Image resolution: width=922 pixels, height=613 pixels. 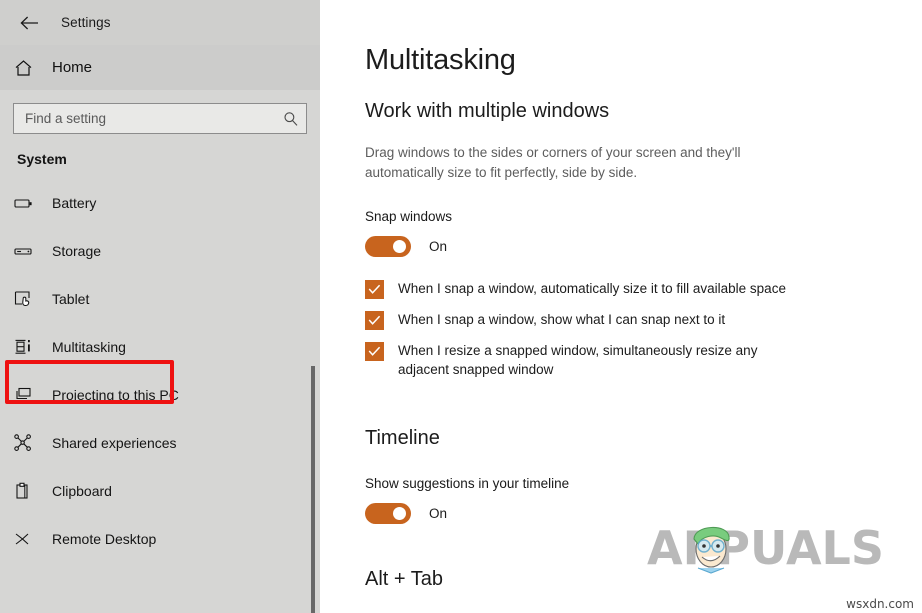 What do you see at coordinates (27, 68) in the screenshot?
I see `home-icon` at bounding box center [27, 68].